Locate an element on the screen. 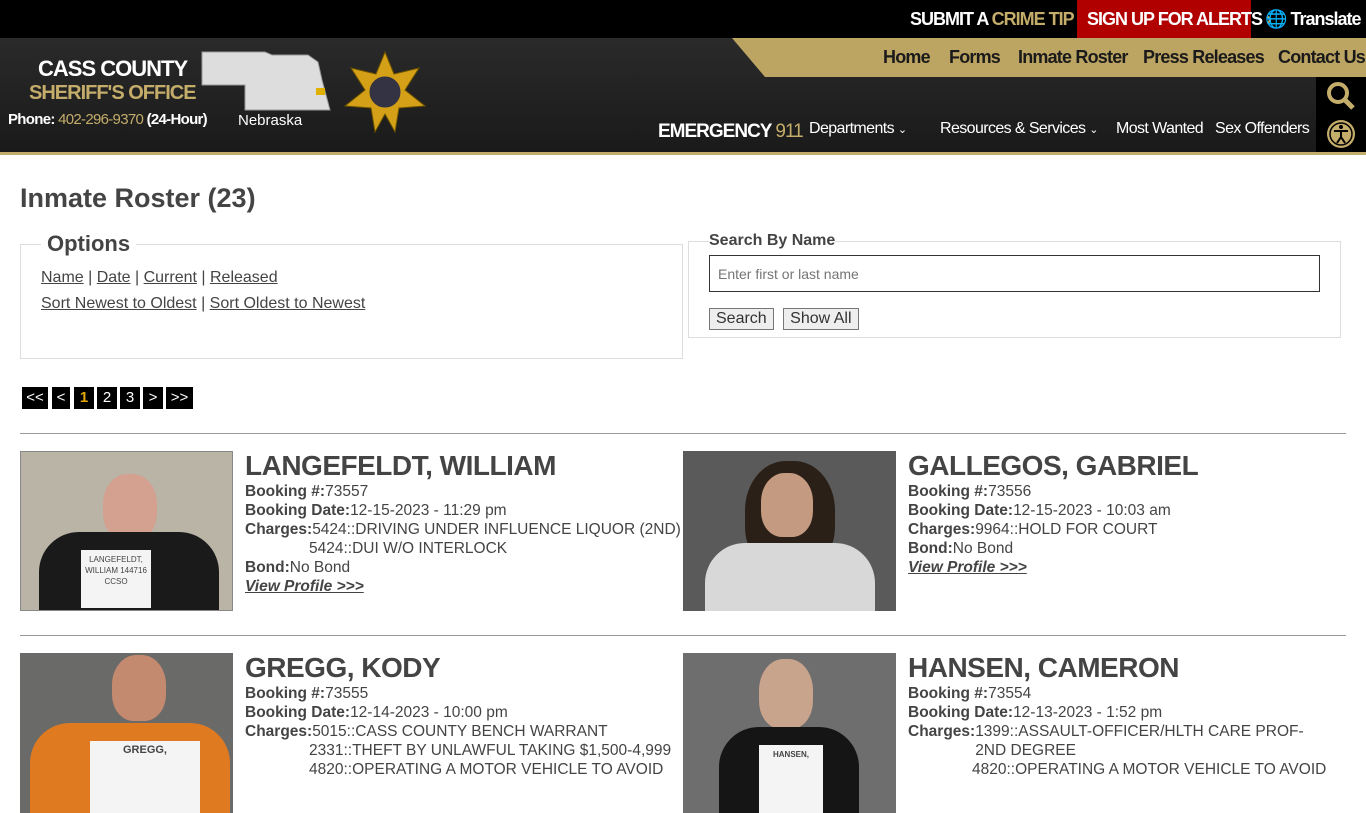  nav-departments-label: Departments is located at coordinates (852, 128).